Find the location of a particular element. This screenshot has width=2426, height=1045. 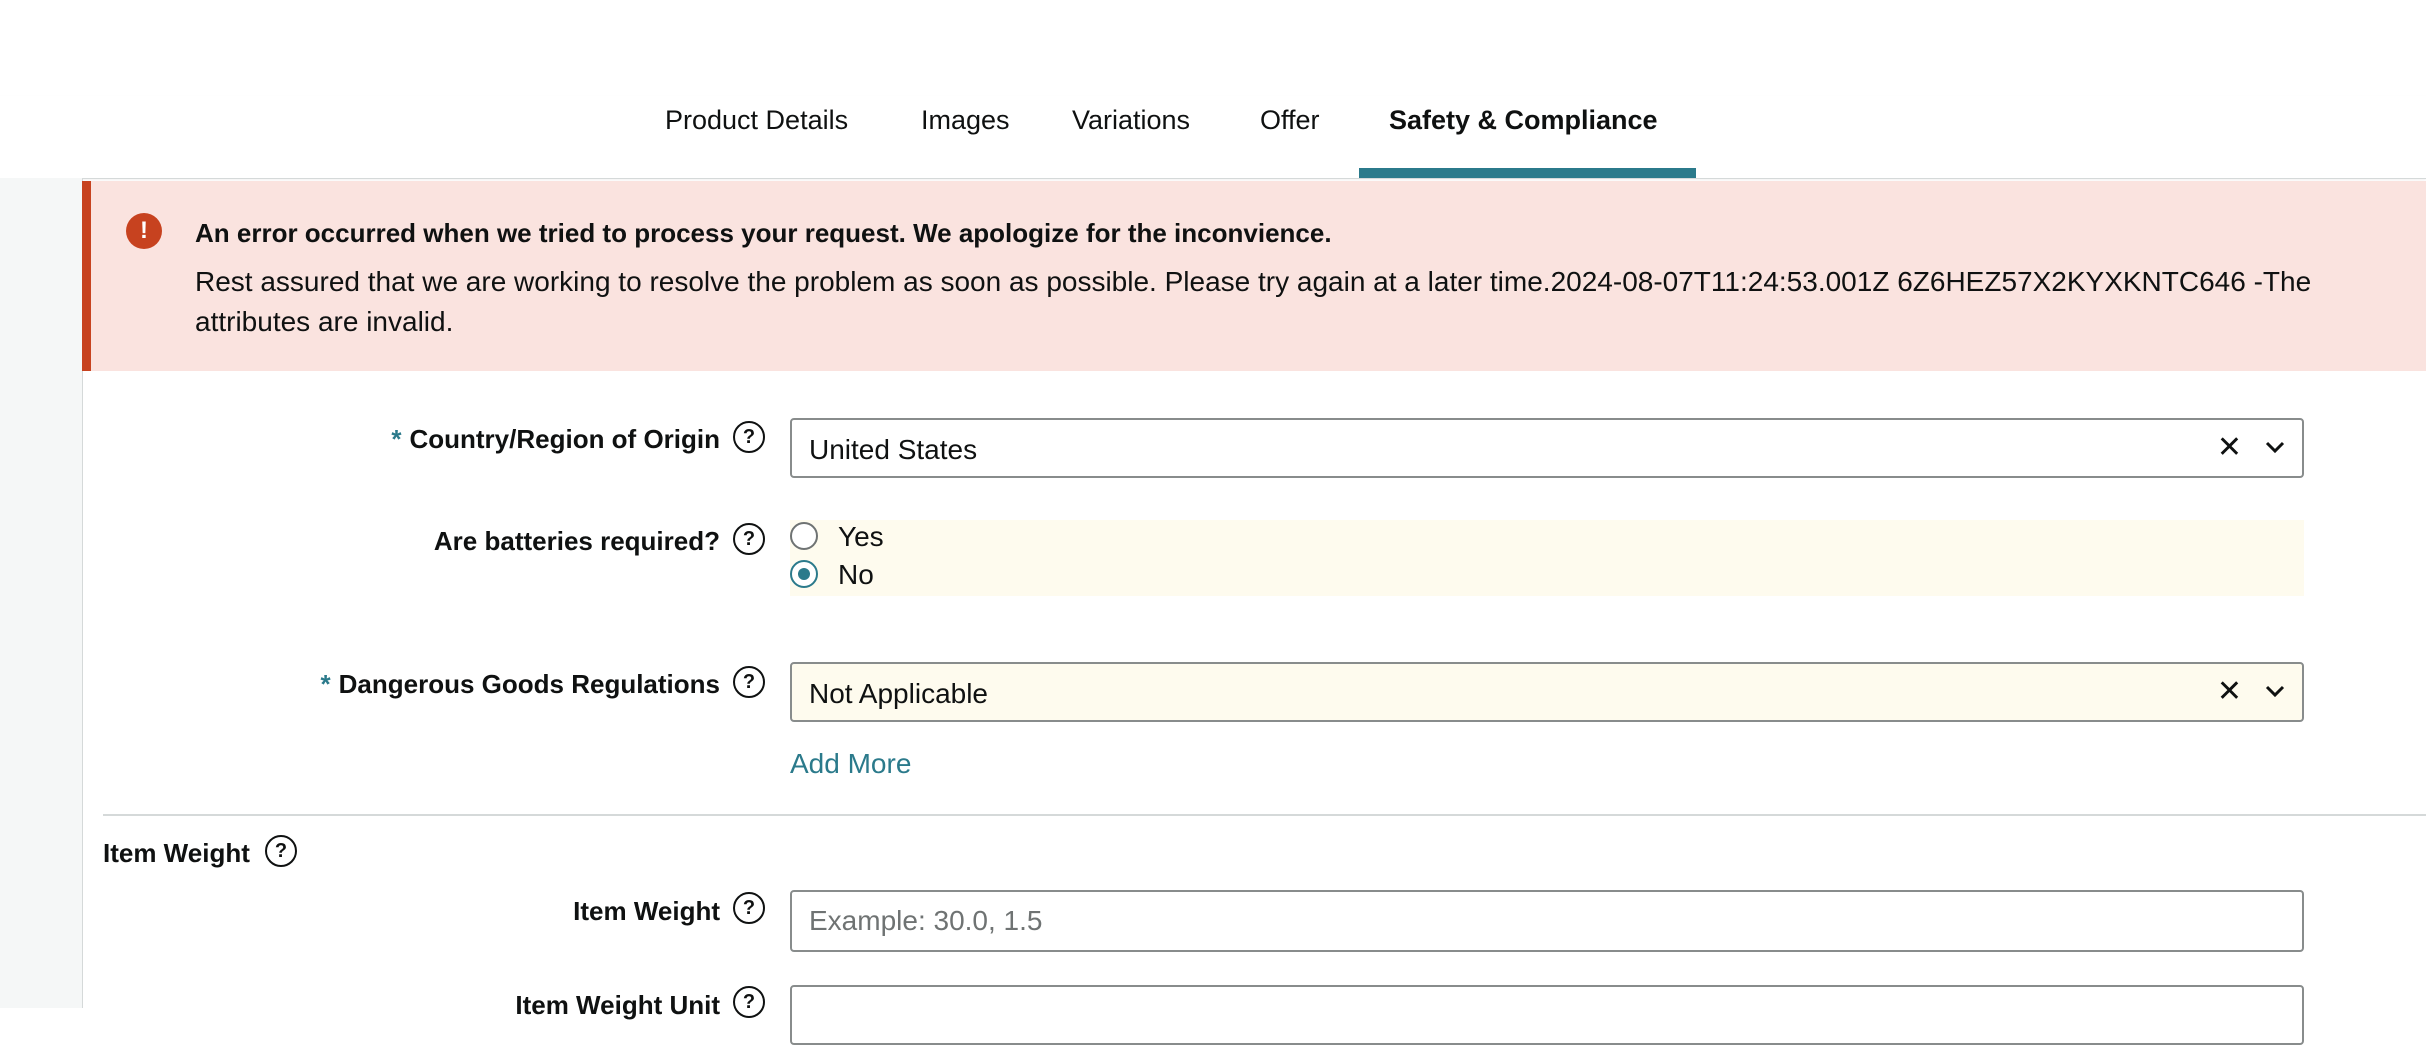

item-weight-section-title: Item Weight is located at coordinates (176, 853).